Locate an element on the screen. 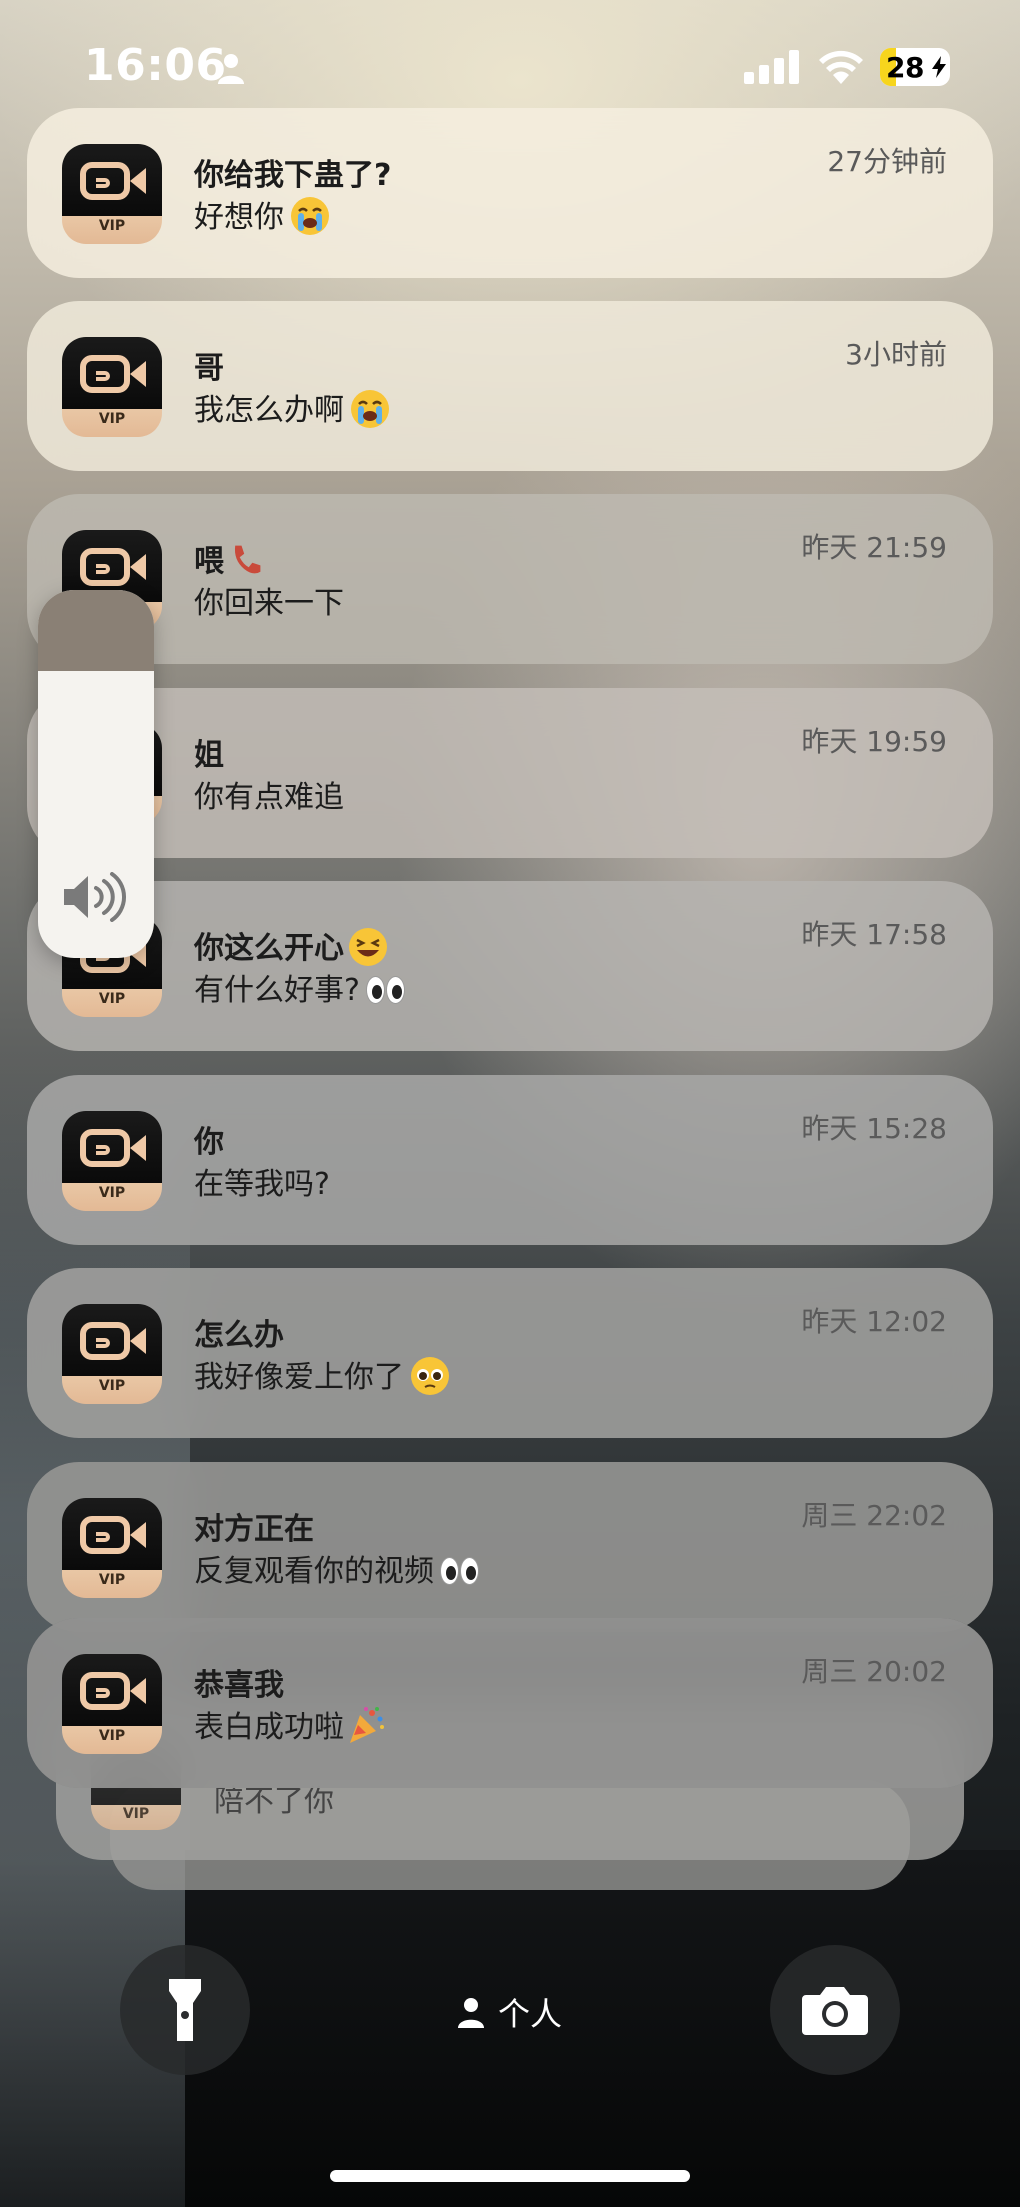 Image resolution: width=1020 pixels, height=2207 pixels. notification-title: 你给我下蛊了? is located at coordinates (293, 175).